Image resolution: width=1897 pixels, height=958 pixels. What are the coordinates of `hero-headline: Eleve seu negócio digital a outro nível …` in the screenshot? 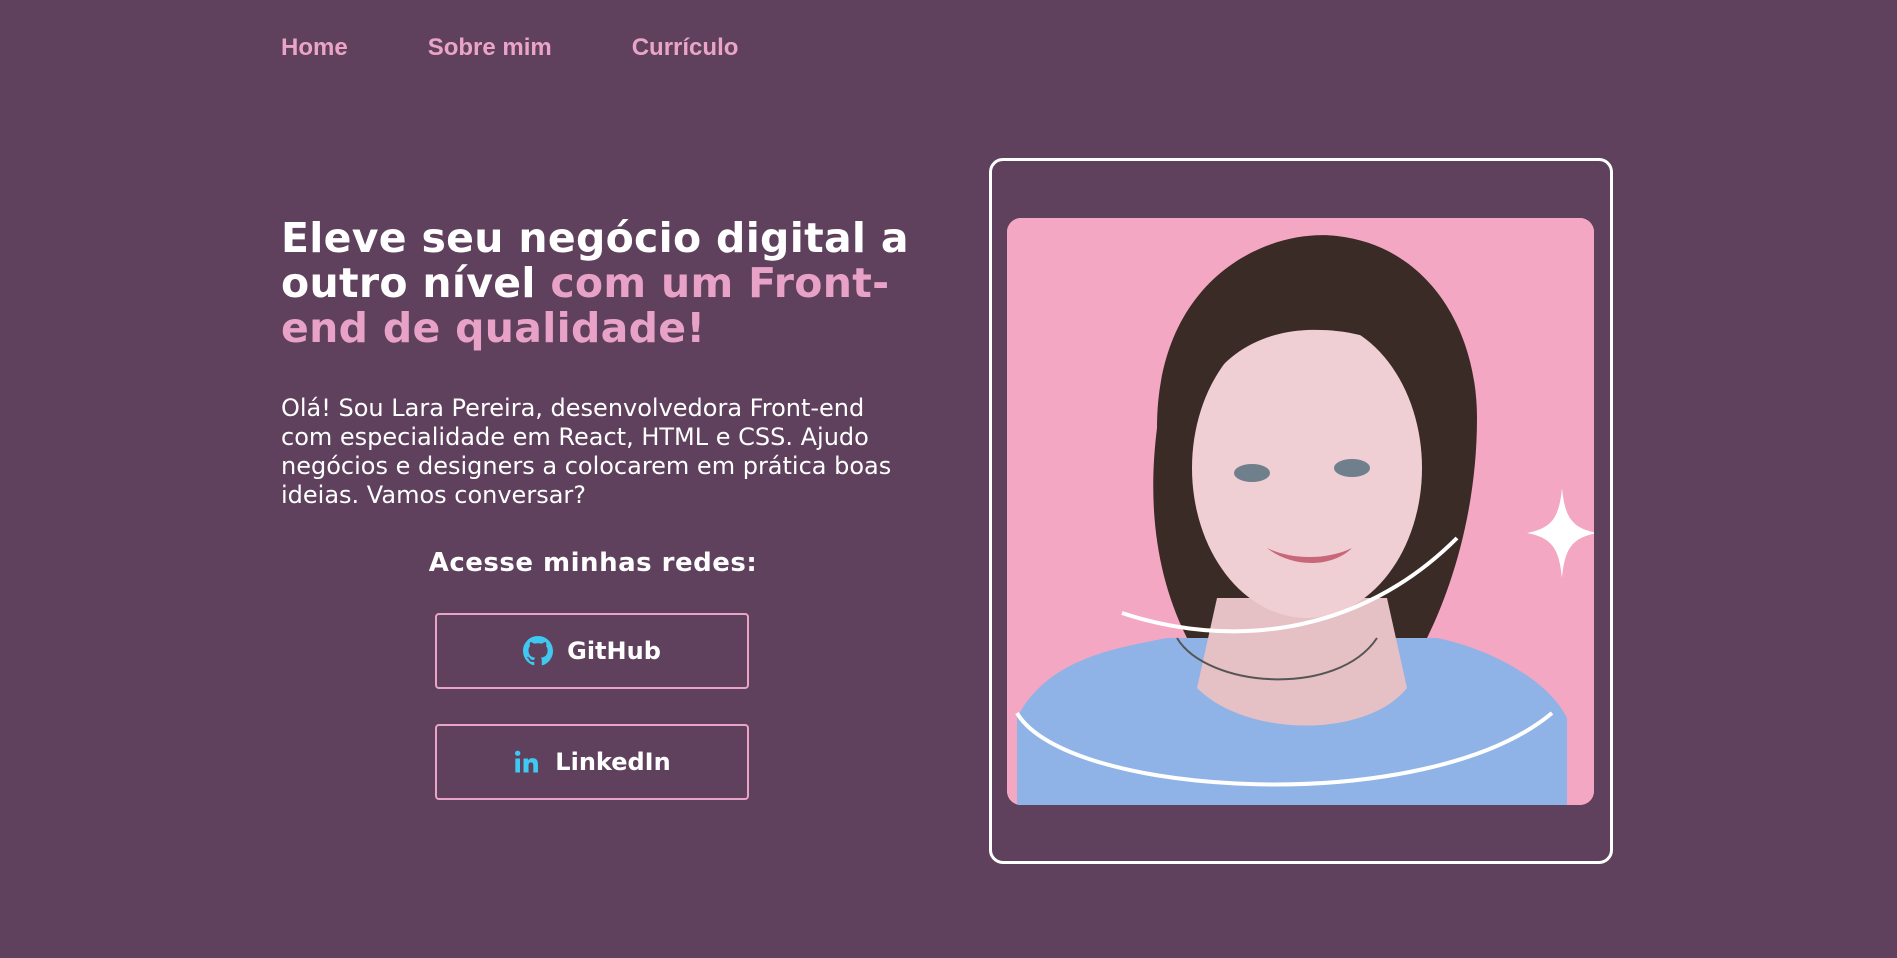 It's located at (601, 283).